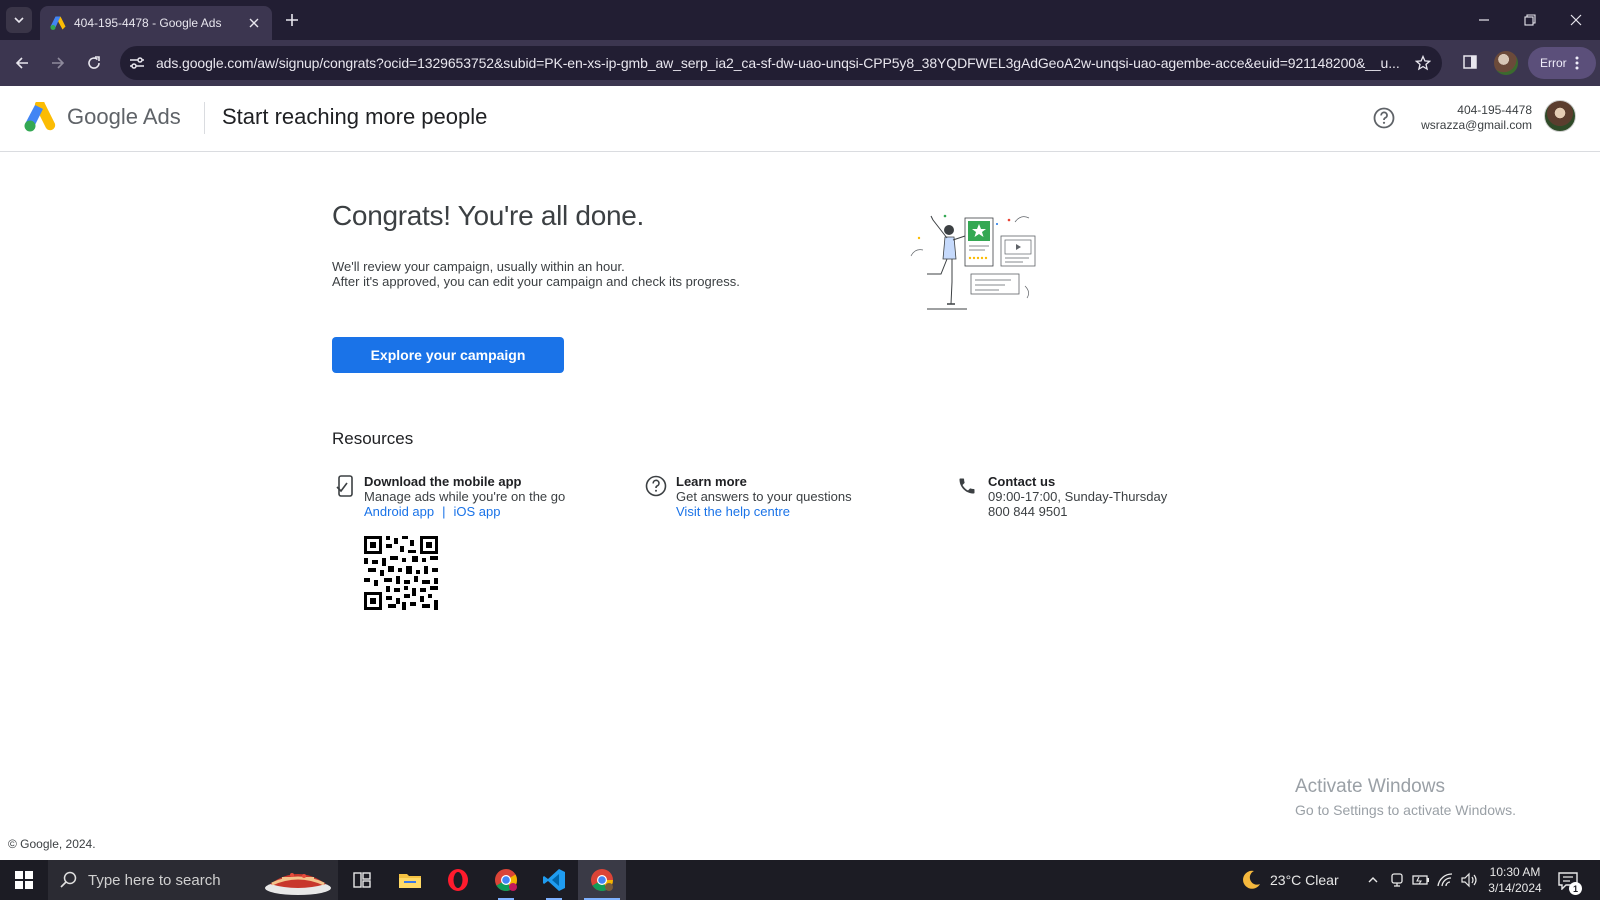 Image resolution: width=1600 pixels, height=900 pixels. Describe the element at coordinates (477, 511) in the screenshot. I see `ios-app-link: iOS app` at that location.